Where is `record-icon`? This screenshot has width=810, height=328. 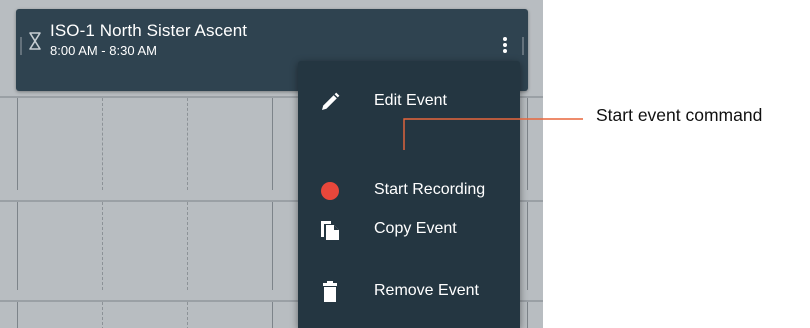 record-icon is located at coordinates (330, 191).